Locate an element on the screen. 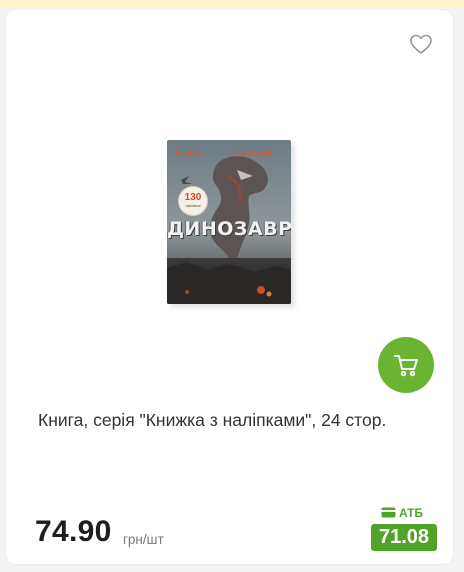 This screenshot has width=464, height=572. book-cover: Книжка з наліпками 130 наліпок ДИНОЗАВРИ is located at coordinates (229, 222).